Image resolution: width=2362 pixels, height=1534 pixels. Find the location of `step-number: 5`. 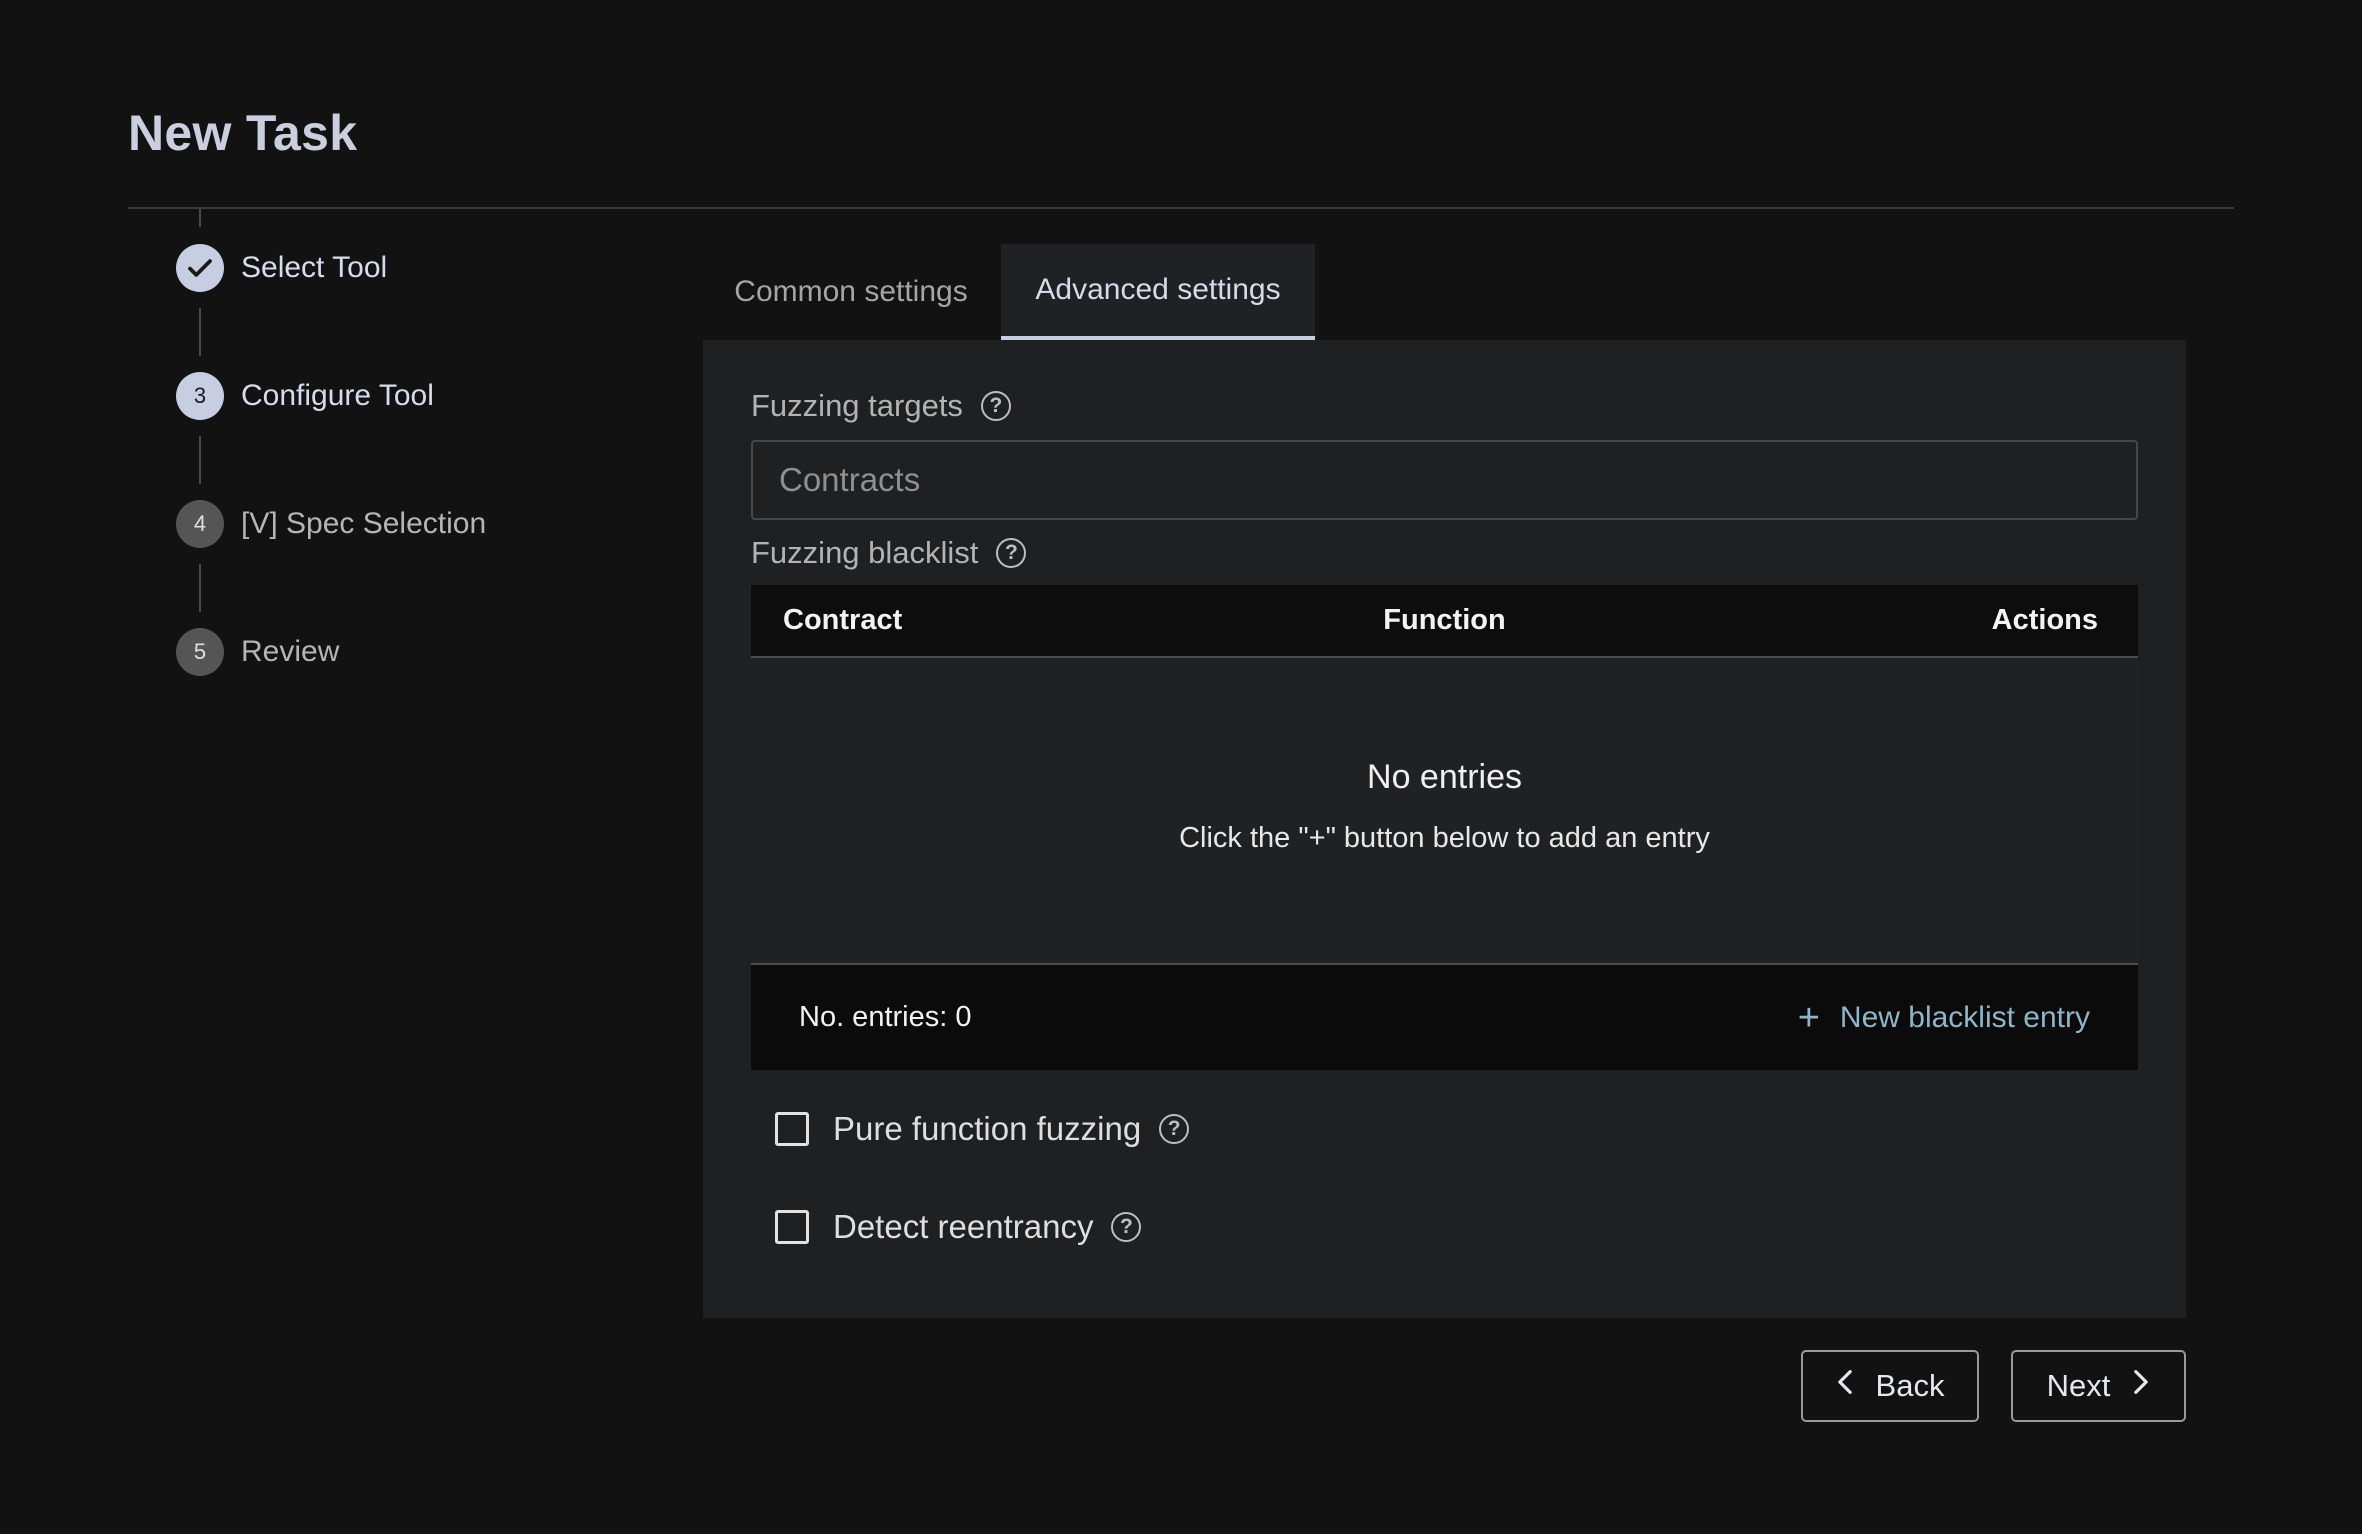

step-number: 5 is located at coordinates (200, 652).